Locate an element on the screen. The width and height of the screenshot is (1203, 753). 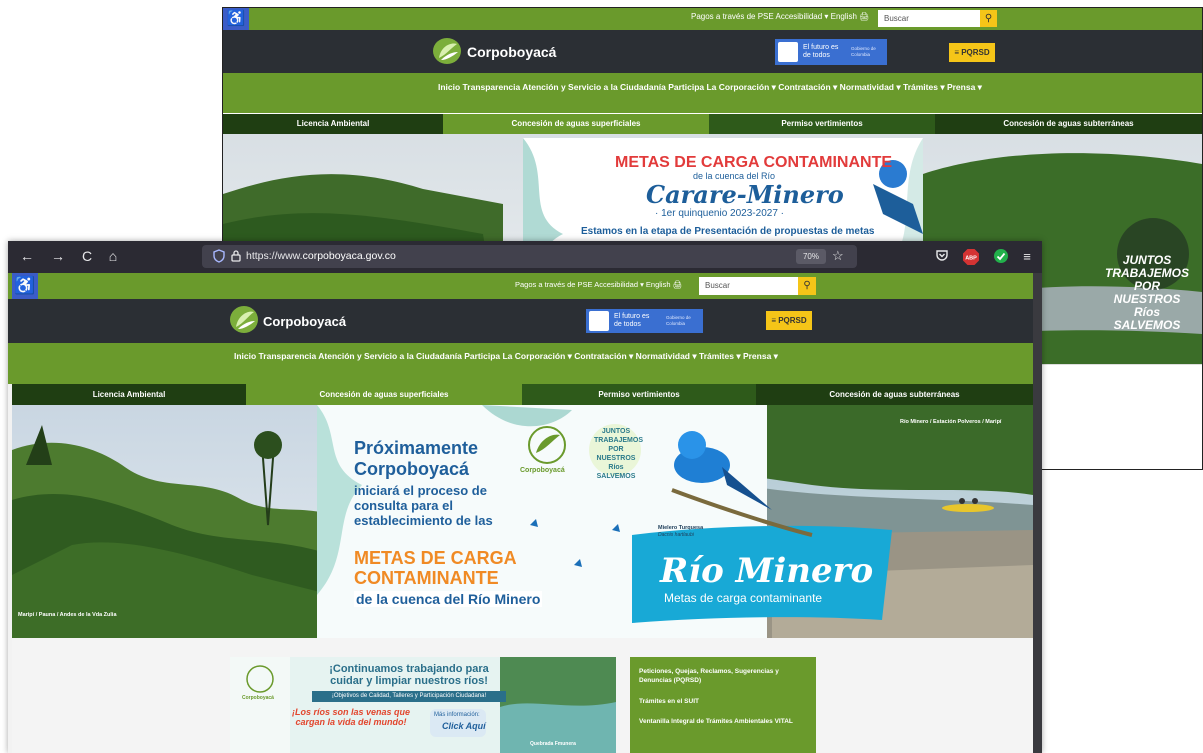
banner-cuenca: de la cuenca del Río Minero is located at coordinates (448, 599).